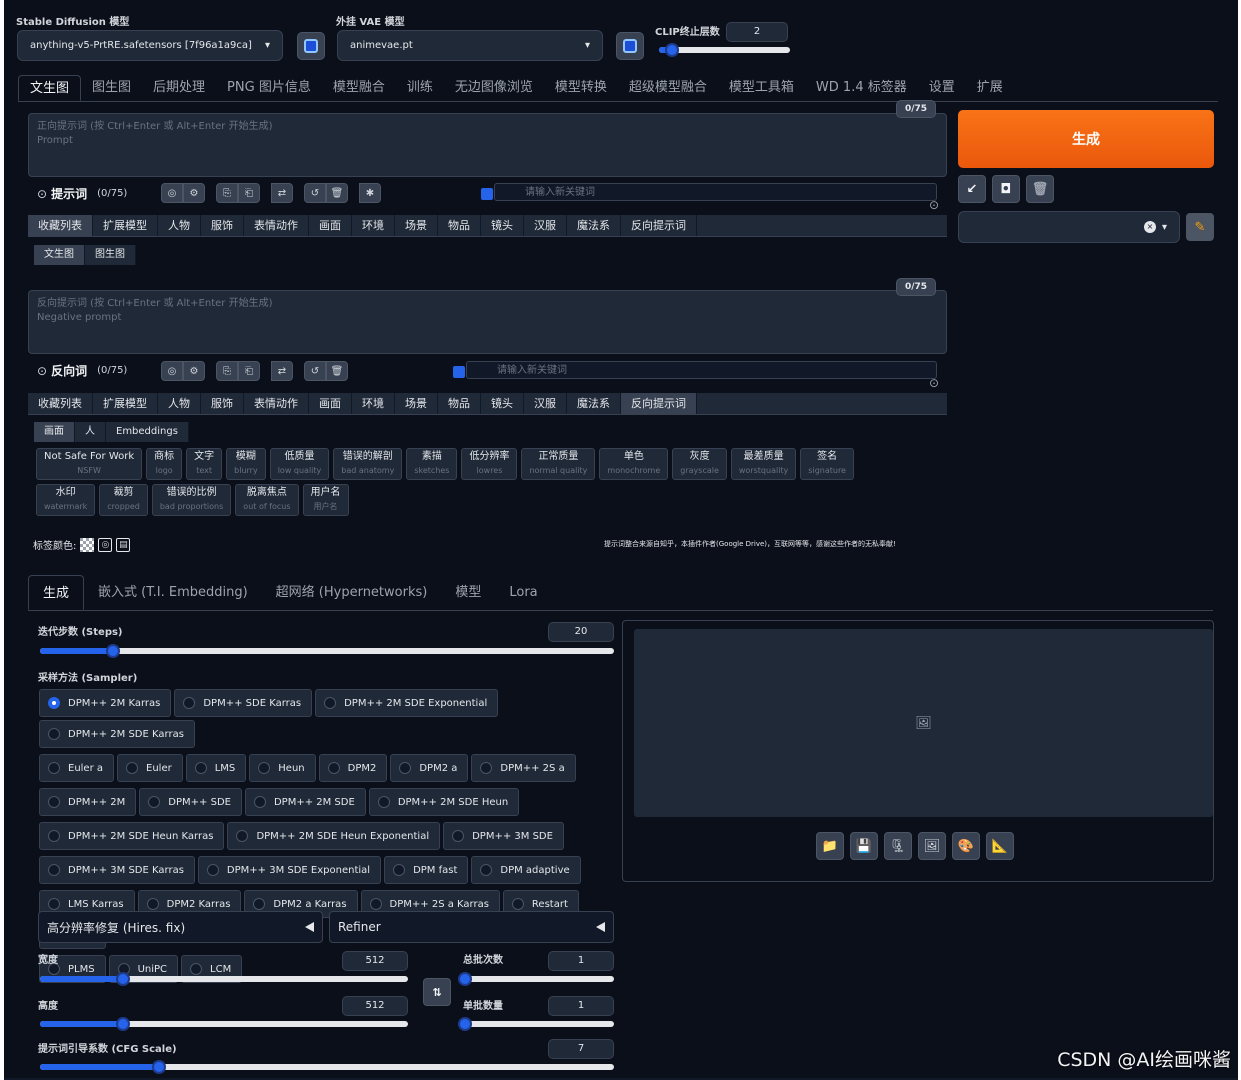 The height and width of the screenshot is (1080, 1241). Describe the element at coordinates (180, 927) in the screenshot. I see `hires-fix-accordion: 高分辨率修复 (Hires. fix)` at that location.